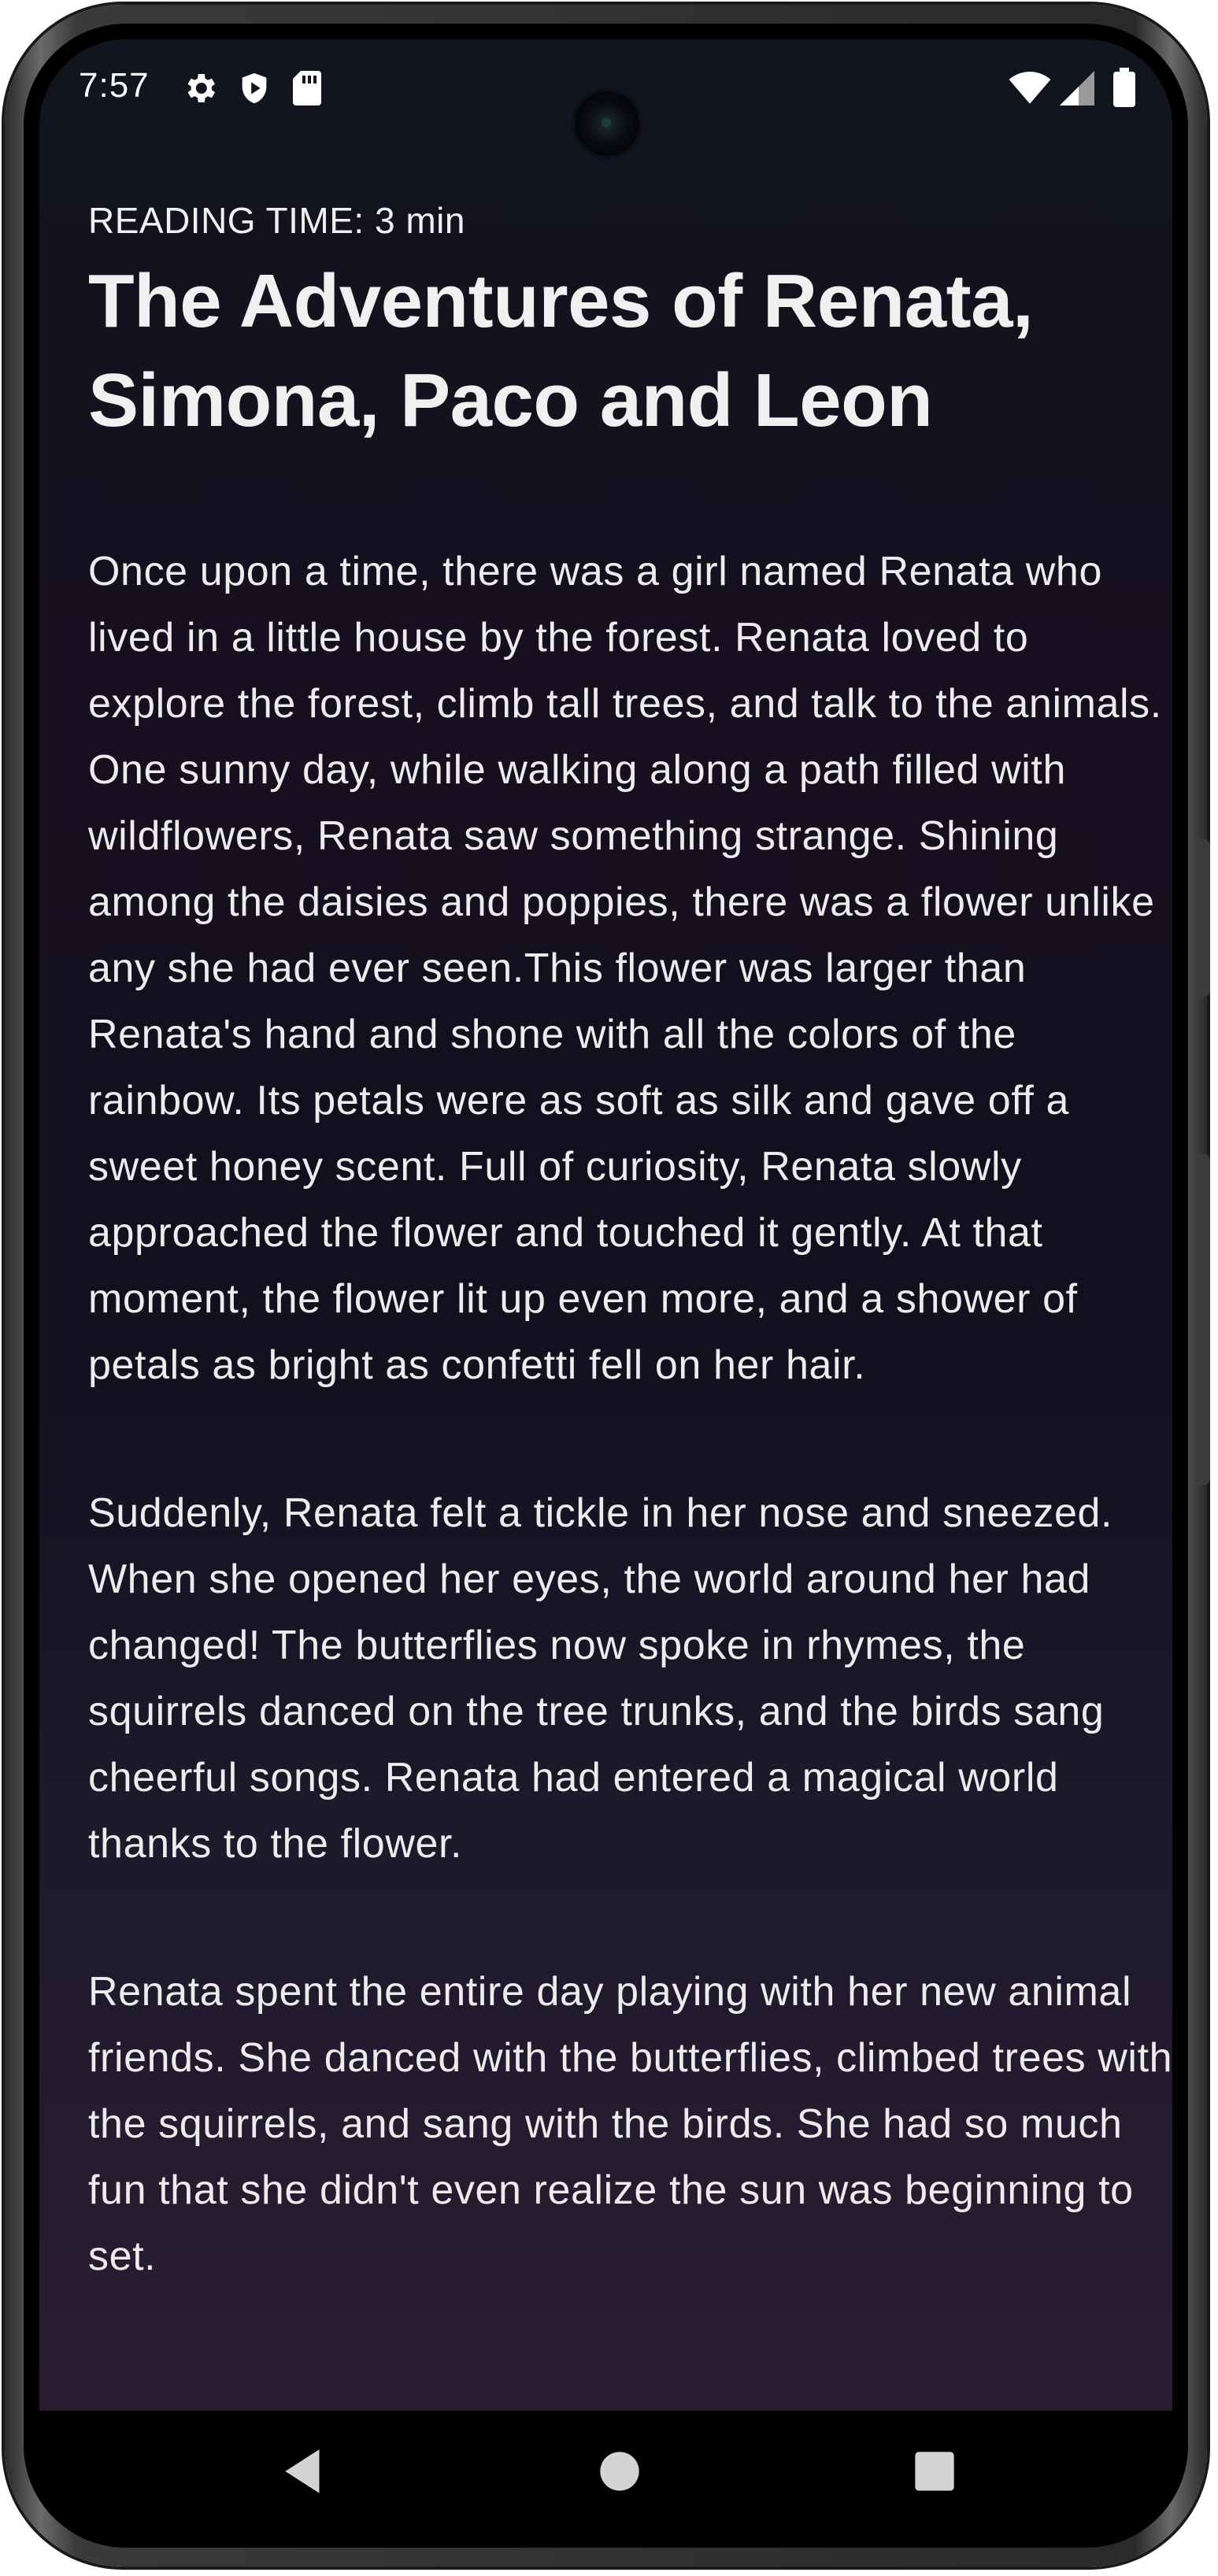 The height and width of the screenshot is (2576, 1218). Describe the element at coordinates (619, 2471) in the screenshot. I see `home-icon` at that location.